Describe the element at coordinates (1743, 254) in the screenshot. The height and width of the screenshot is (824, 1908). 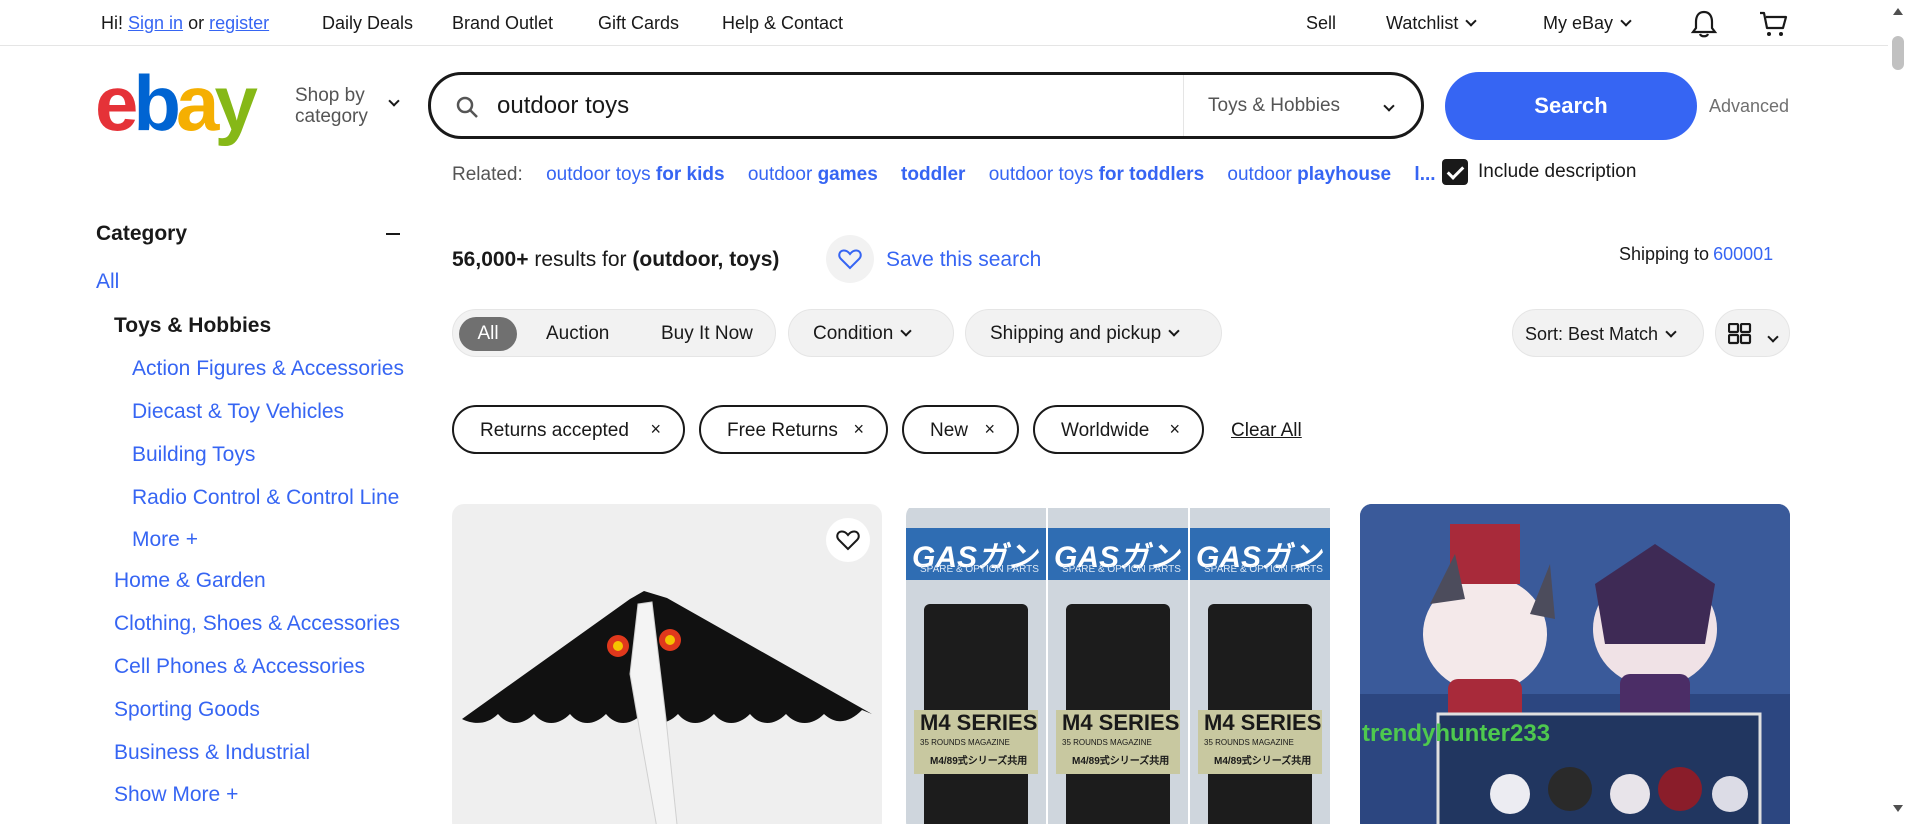
I see `zip-code-link: 600001` at that location.